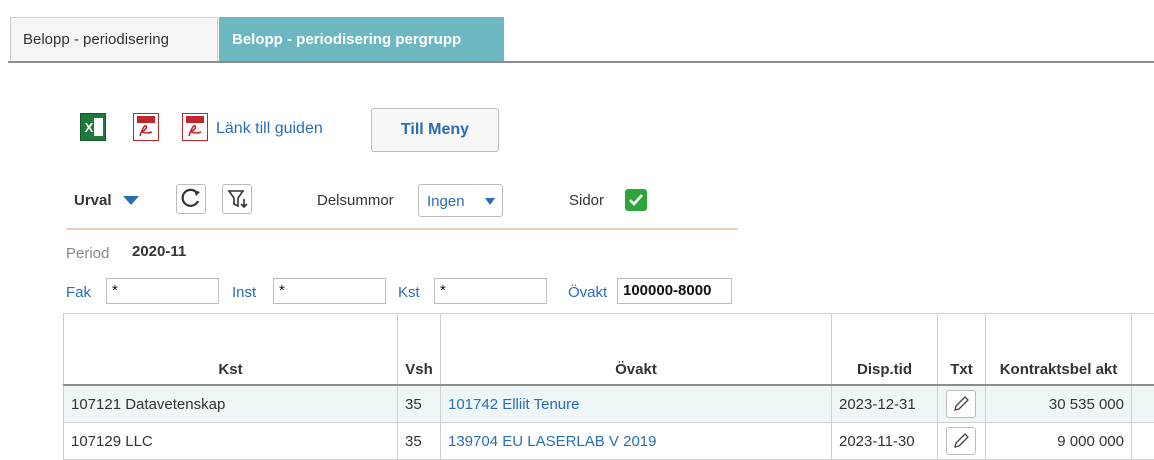 The image size is (1154, 460). I want to click on column-header-ovakt: Övakt, so click(636, 350).